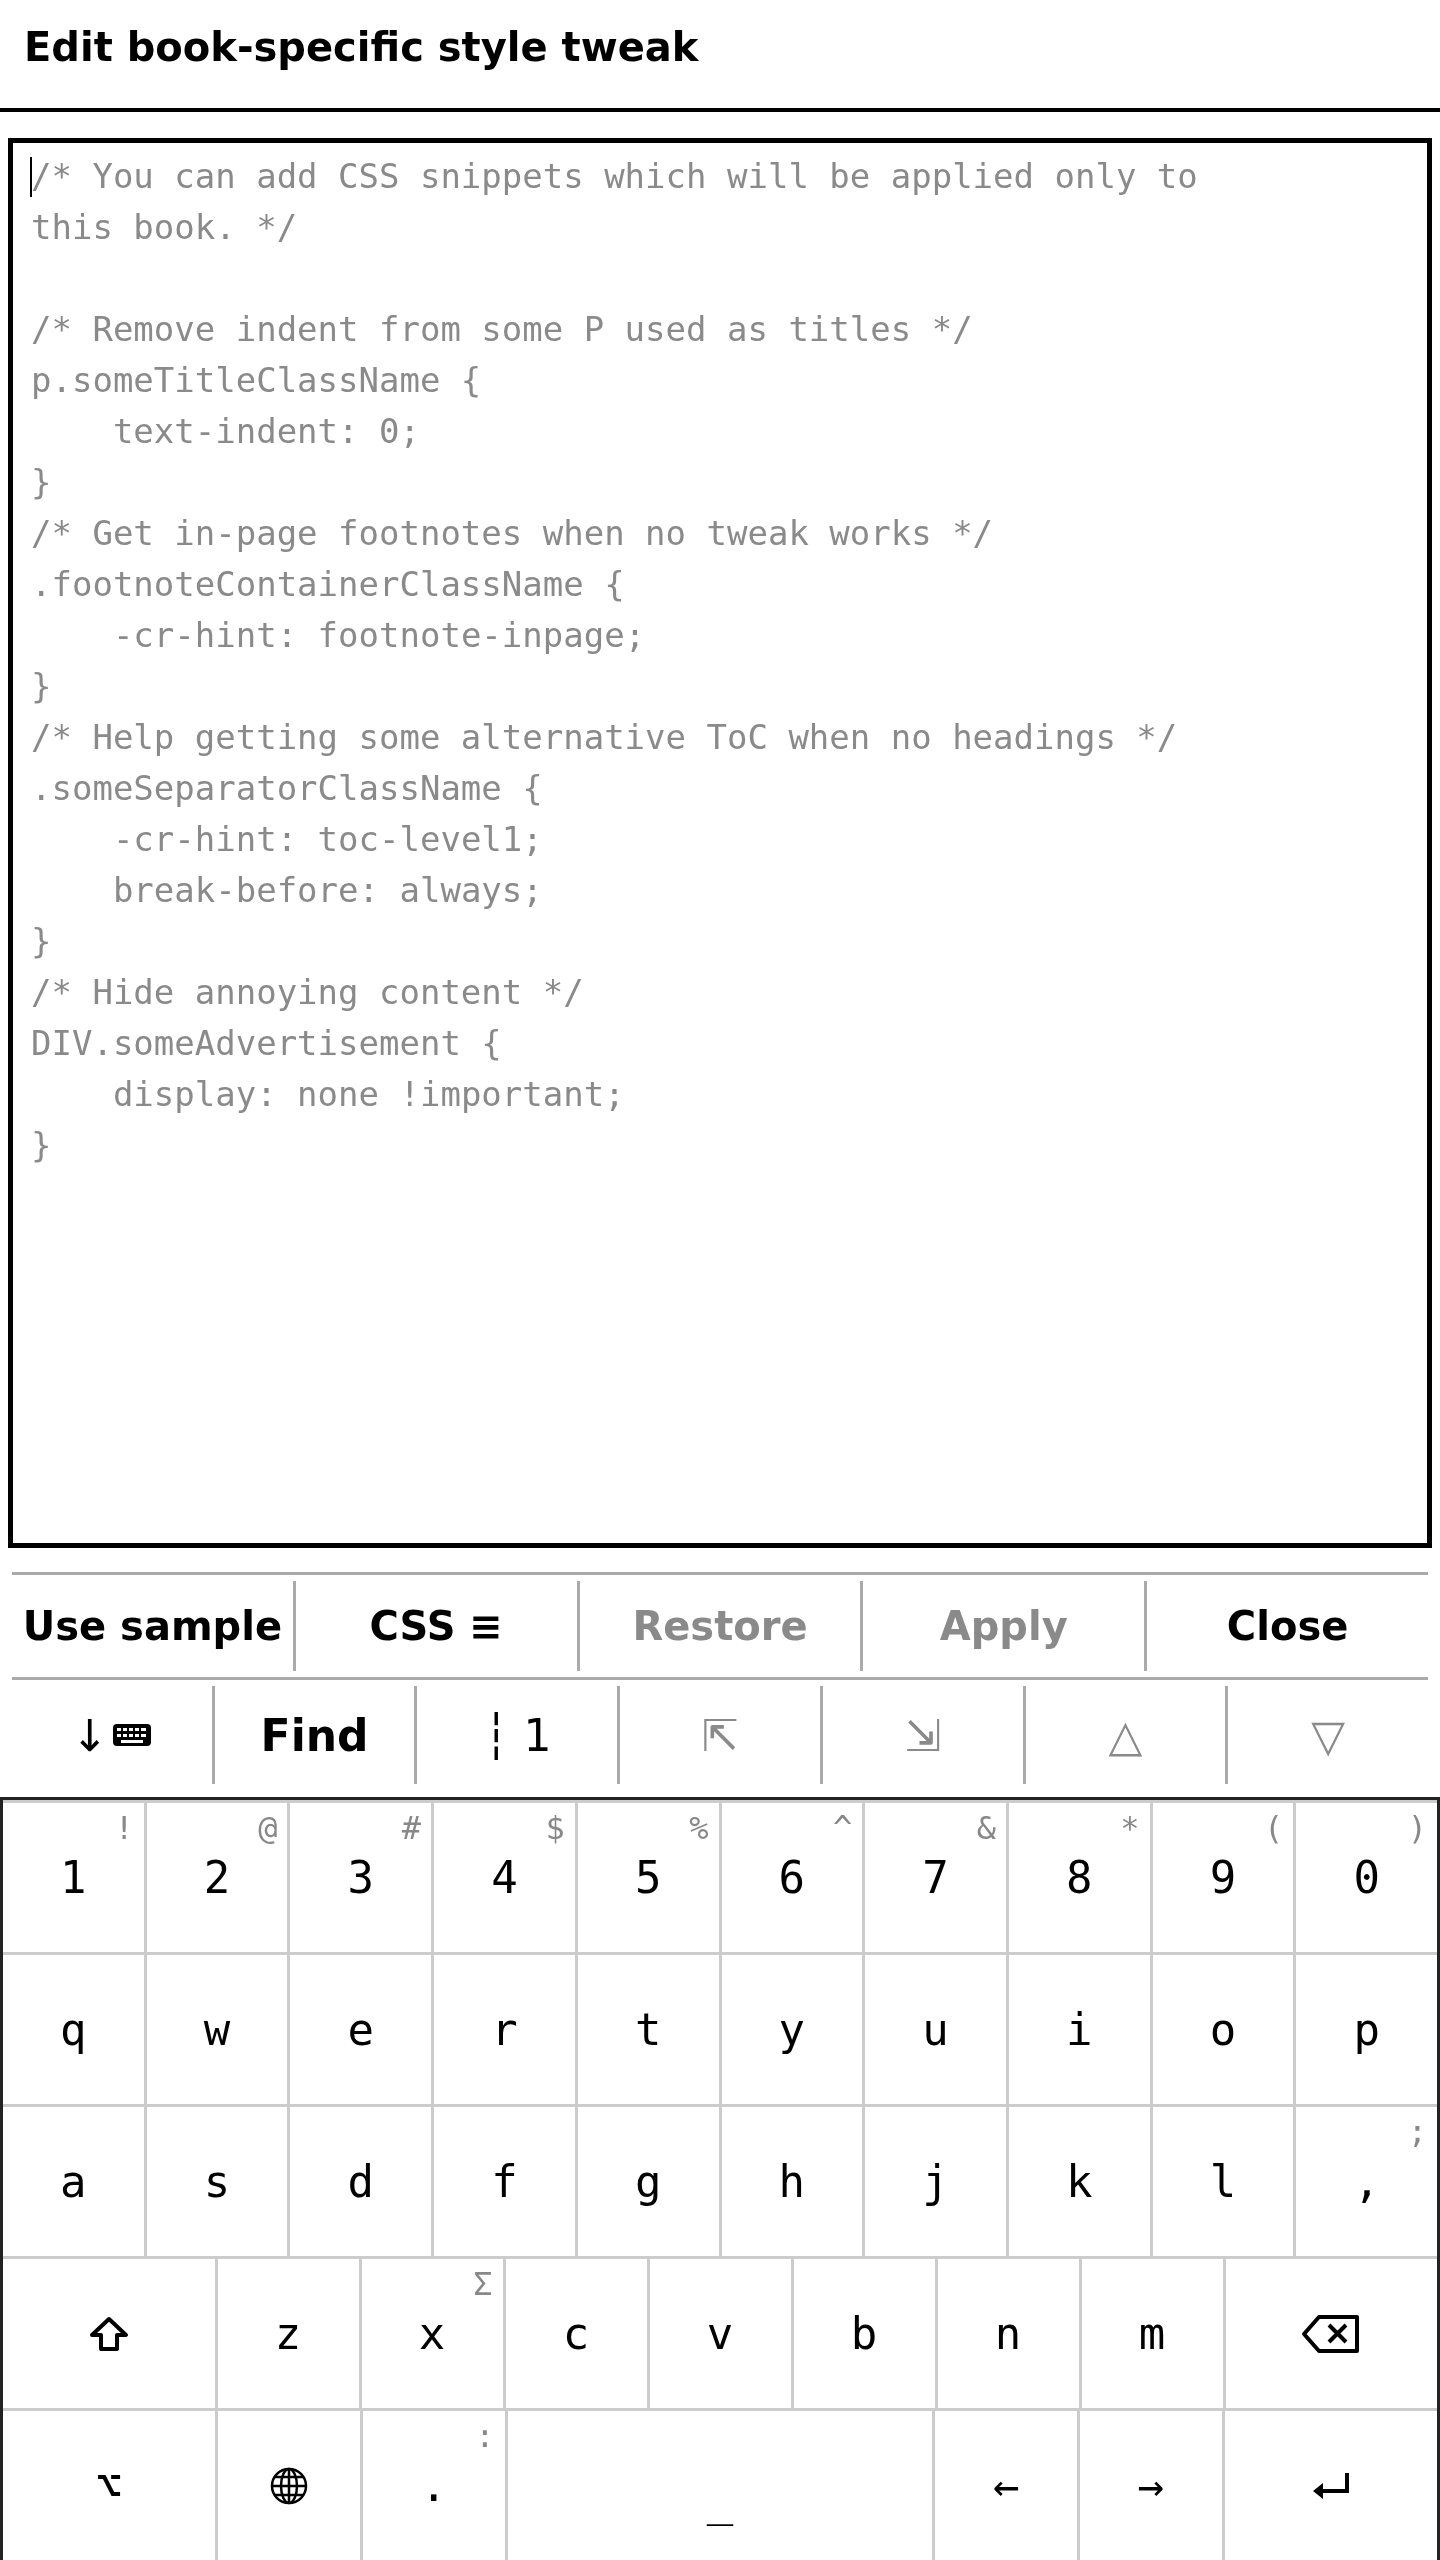  I want to click on key: ⌥, so click(109, 2485).